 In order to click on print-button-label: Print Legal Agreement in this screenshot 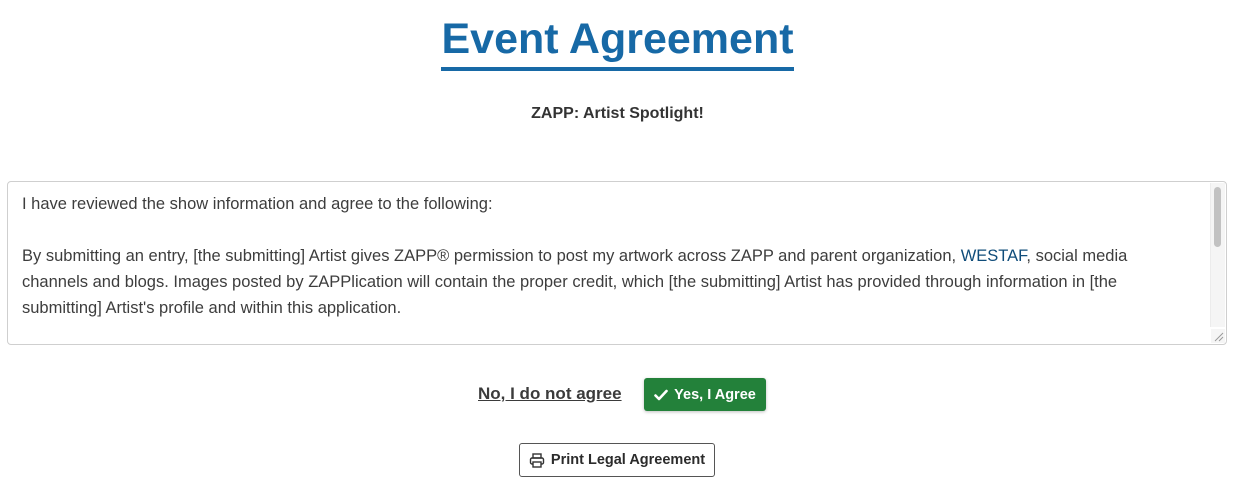, I will do `click(628, 460)`.